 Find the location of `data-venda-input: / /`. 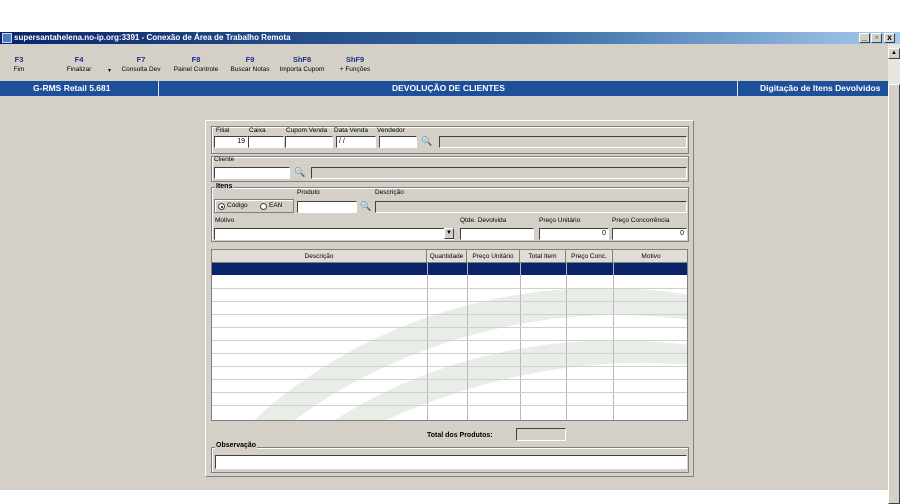

data-venda-input: / / is located at coordinates (356, 142).